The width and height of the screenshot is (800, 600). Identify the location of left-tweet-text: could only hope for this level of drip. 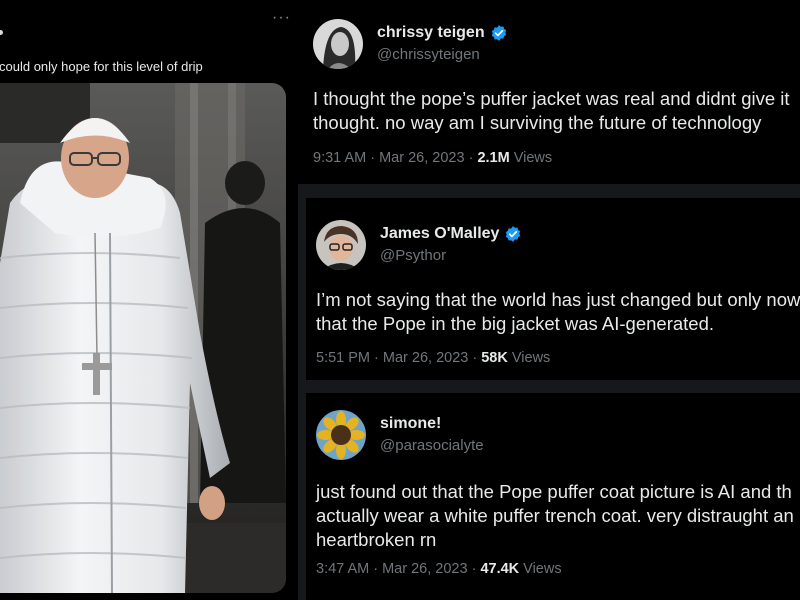
(101, 66).